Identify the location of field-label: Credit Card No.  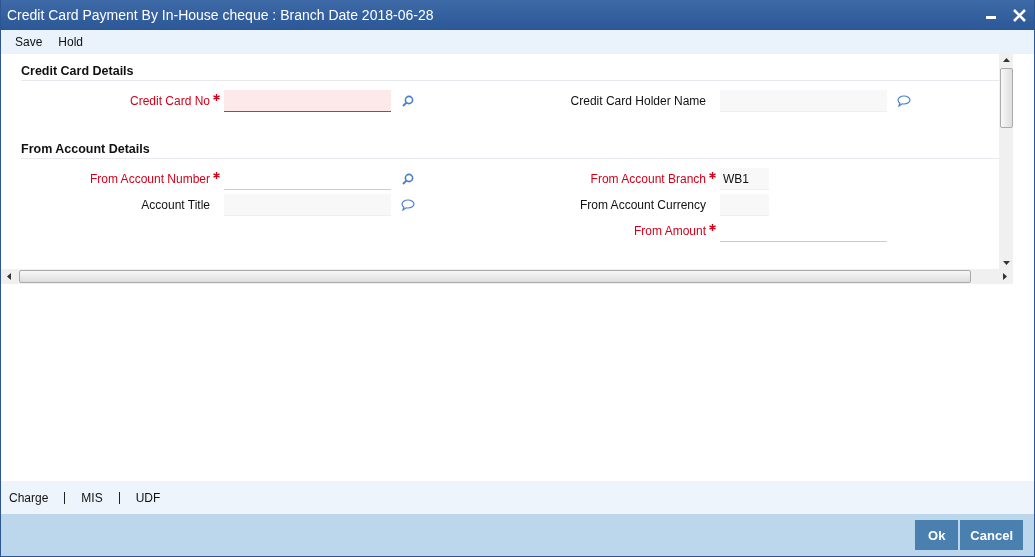
(169, 101).